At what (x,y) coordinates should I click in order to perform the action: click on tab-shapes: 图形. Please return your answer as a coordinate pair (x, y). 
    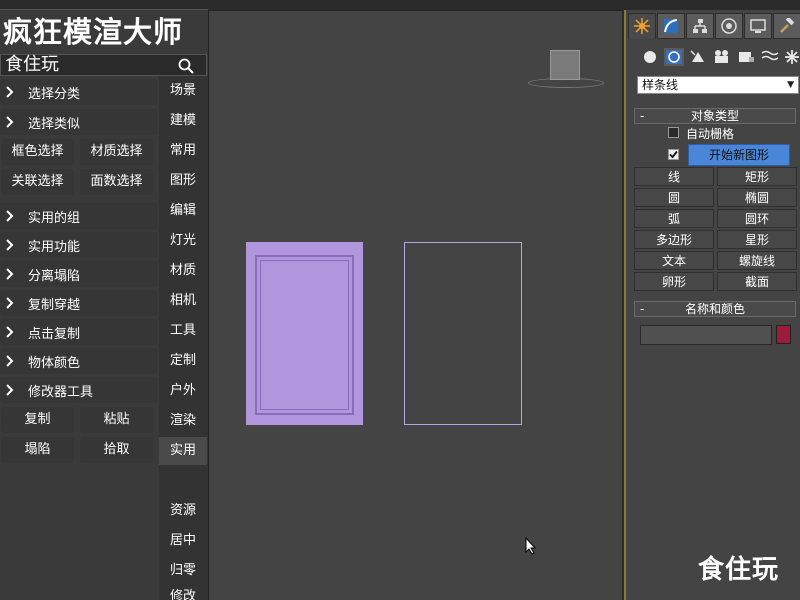
    Looking at the image, I should click on (183, 181).